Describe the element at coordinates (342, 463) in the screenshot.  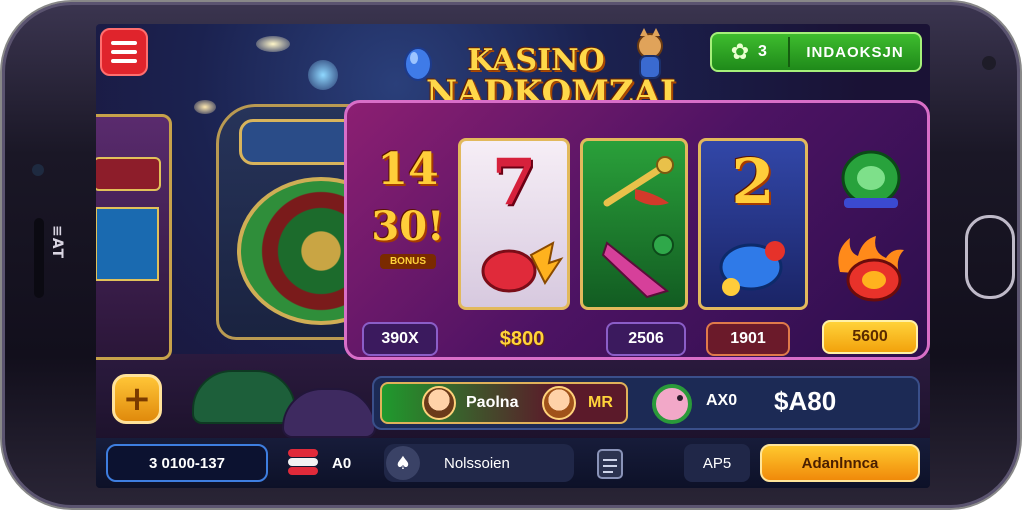
I see `chips-label: A0` at that location.